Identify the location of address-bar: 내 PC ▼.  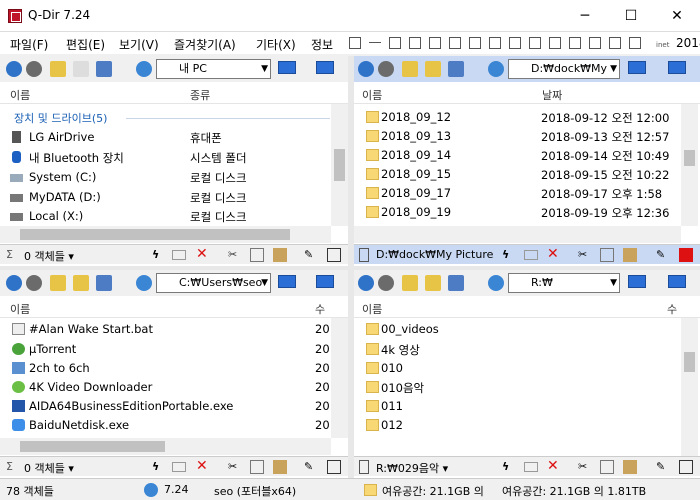
(213, 69).